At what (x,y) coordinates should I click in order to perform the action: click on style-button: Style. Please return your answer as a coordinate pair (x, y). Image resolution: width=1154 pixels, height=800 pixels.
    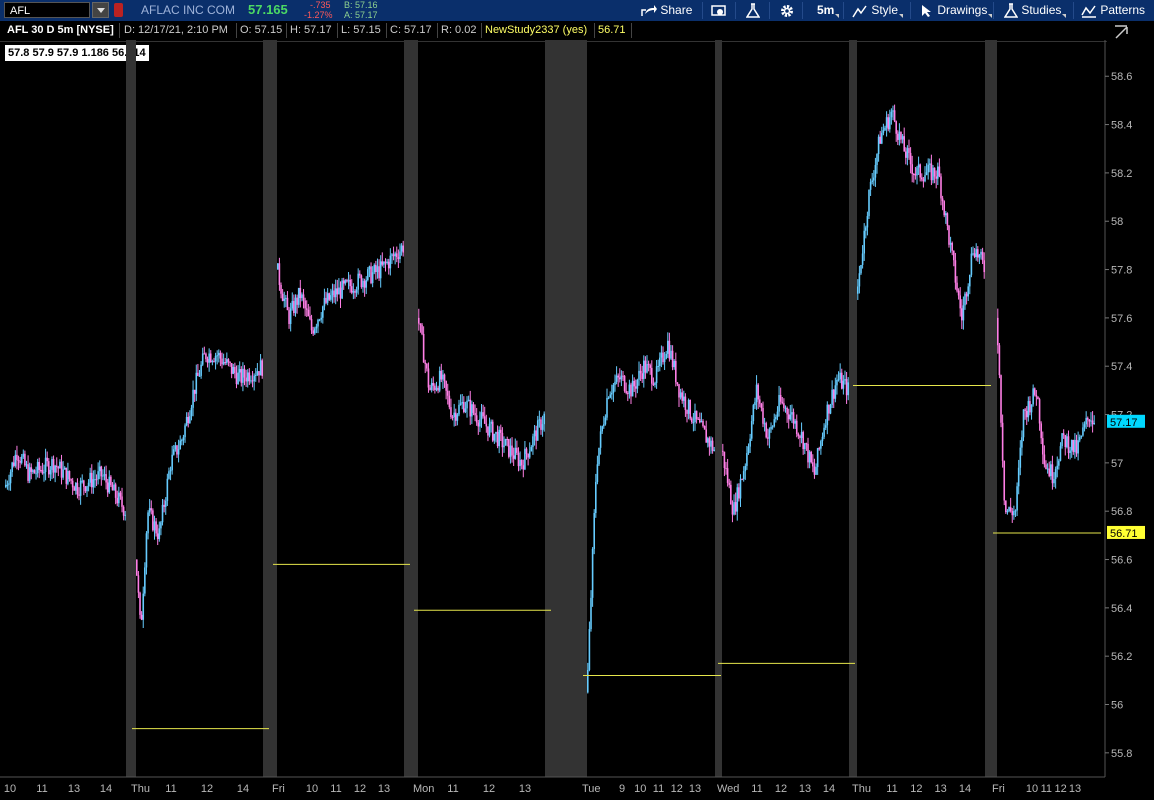
    Looking at the image, I should click on (878, 10).